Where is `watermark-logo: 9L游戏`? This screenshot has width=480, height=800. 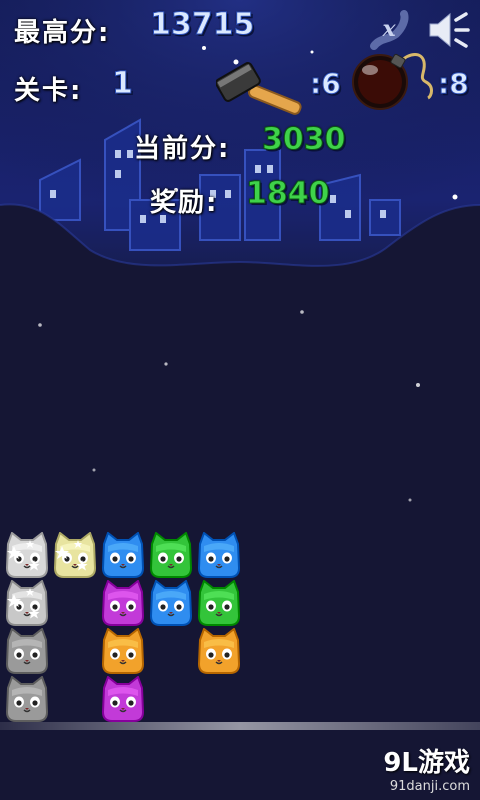 watermark-logo: 9L游戏 is located at coordinates (426, 763).